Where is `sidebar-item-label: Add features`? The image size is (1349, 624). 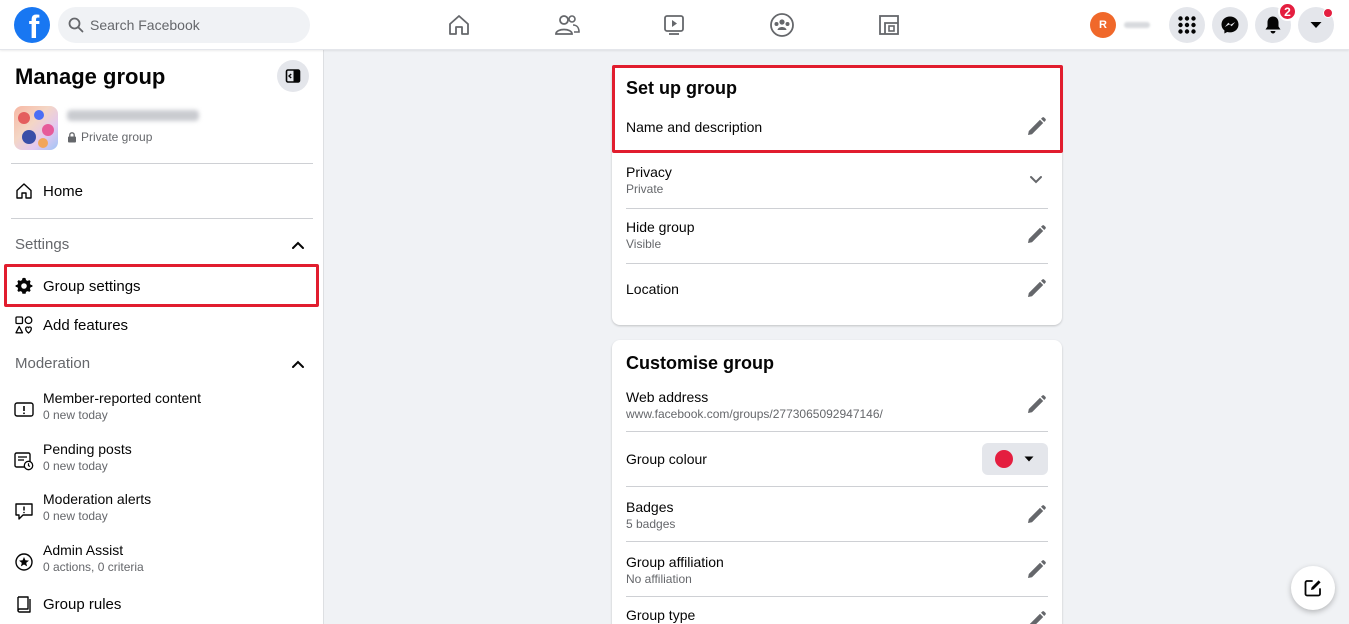
sidebar-item-label: Add features is located at coordinates (86, 325).